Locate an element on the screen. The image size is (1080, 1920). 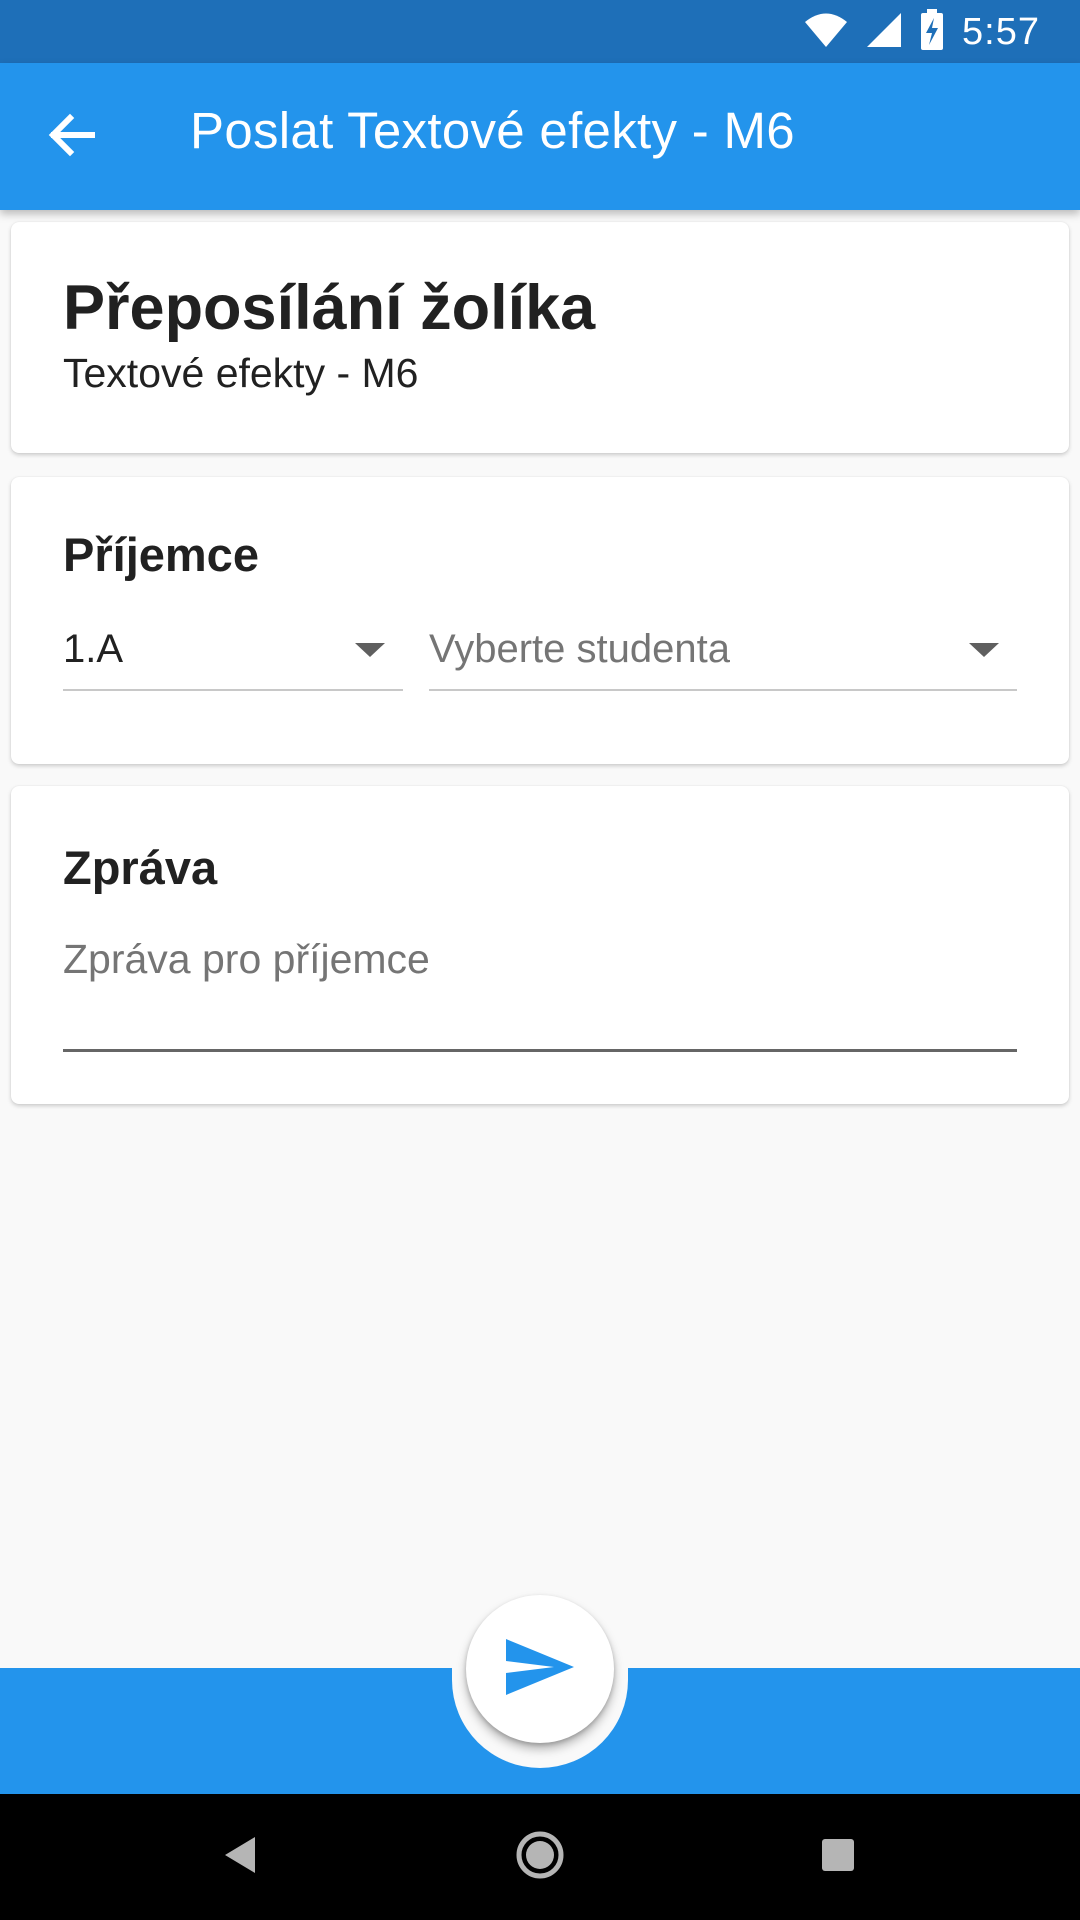
nav-home-button is located at coordinates (540, 1857).